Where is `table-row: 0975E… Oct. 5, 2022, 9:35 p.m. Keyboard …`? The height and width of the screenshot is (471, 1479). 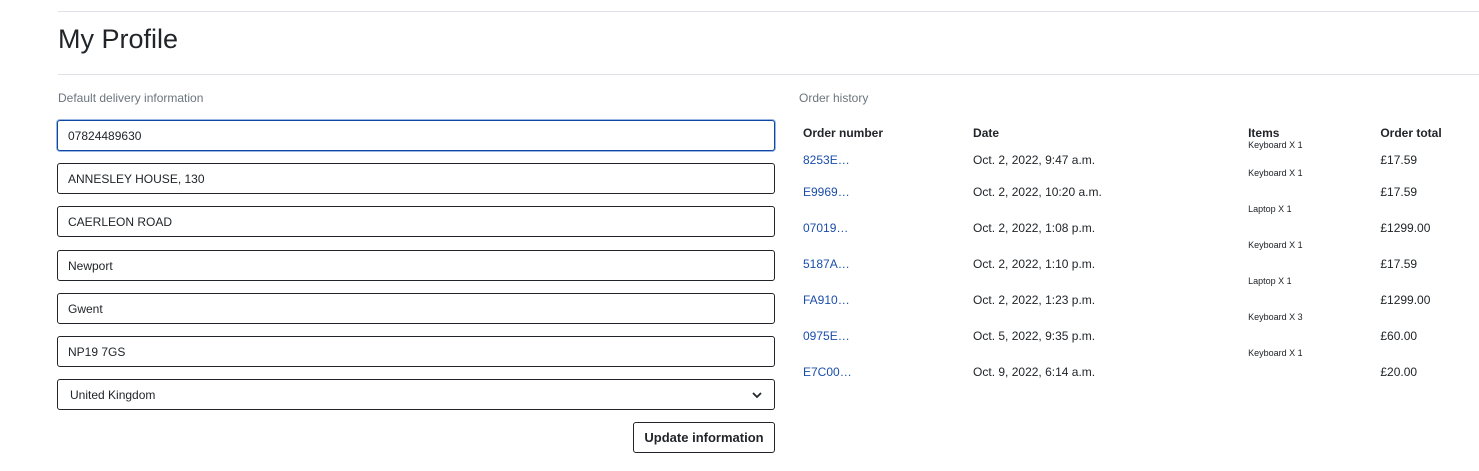
table-row: 0975E… Oct. 5, 2022, 9:35 p.m. Keyboard … is located at coordinates (1139, 333).